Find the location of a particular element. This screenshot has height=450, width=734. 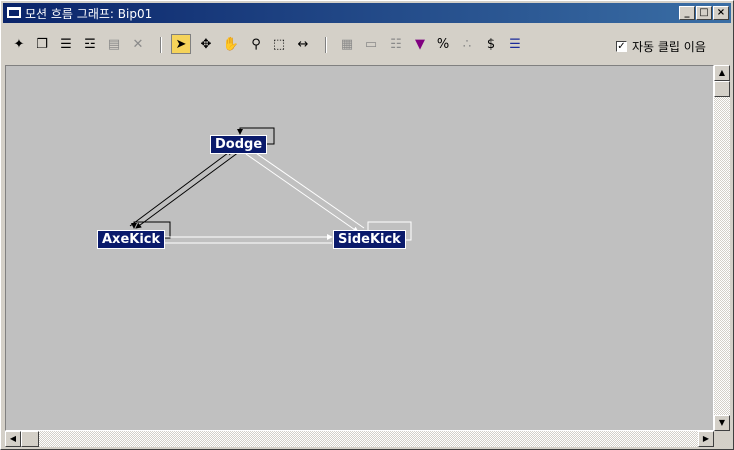

horizontal-scrollbar: ◀ ▶ is located at coordinates (359, 439).